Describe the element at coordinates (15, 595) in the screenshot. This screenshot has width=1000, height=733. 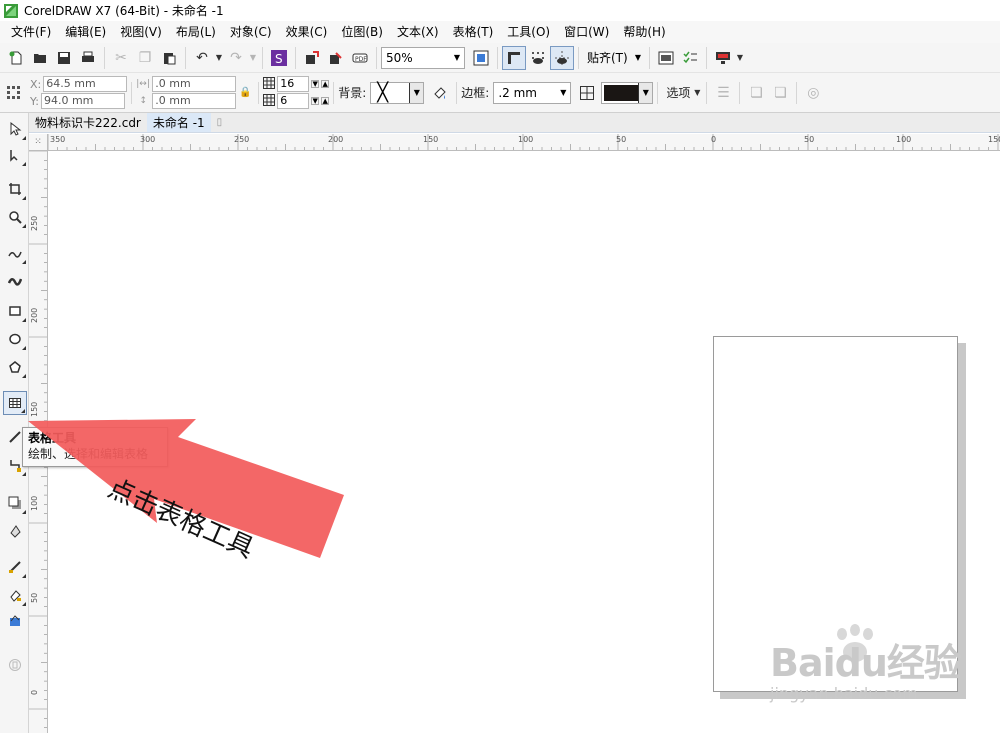
I see `interactive-fill-tool-icon` at that location.